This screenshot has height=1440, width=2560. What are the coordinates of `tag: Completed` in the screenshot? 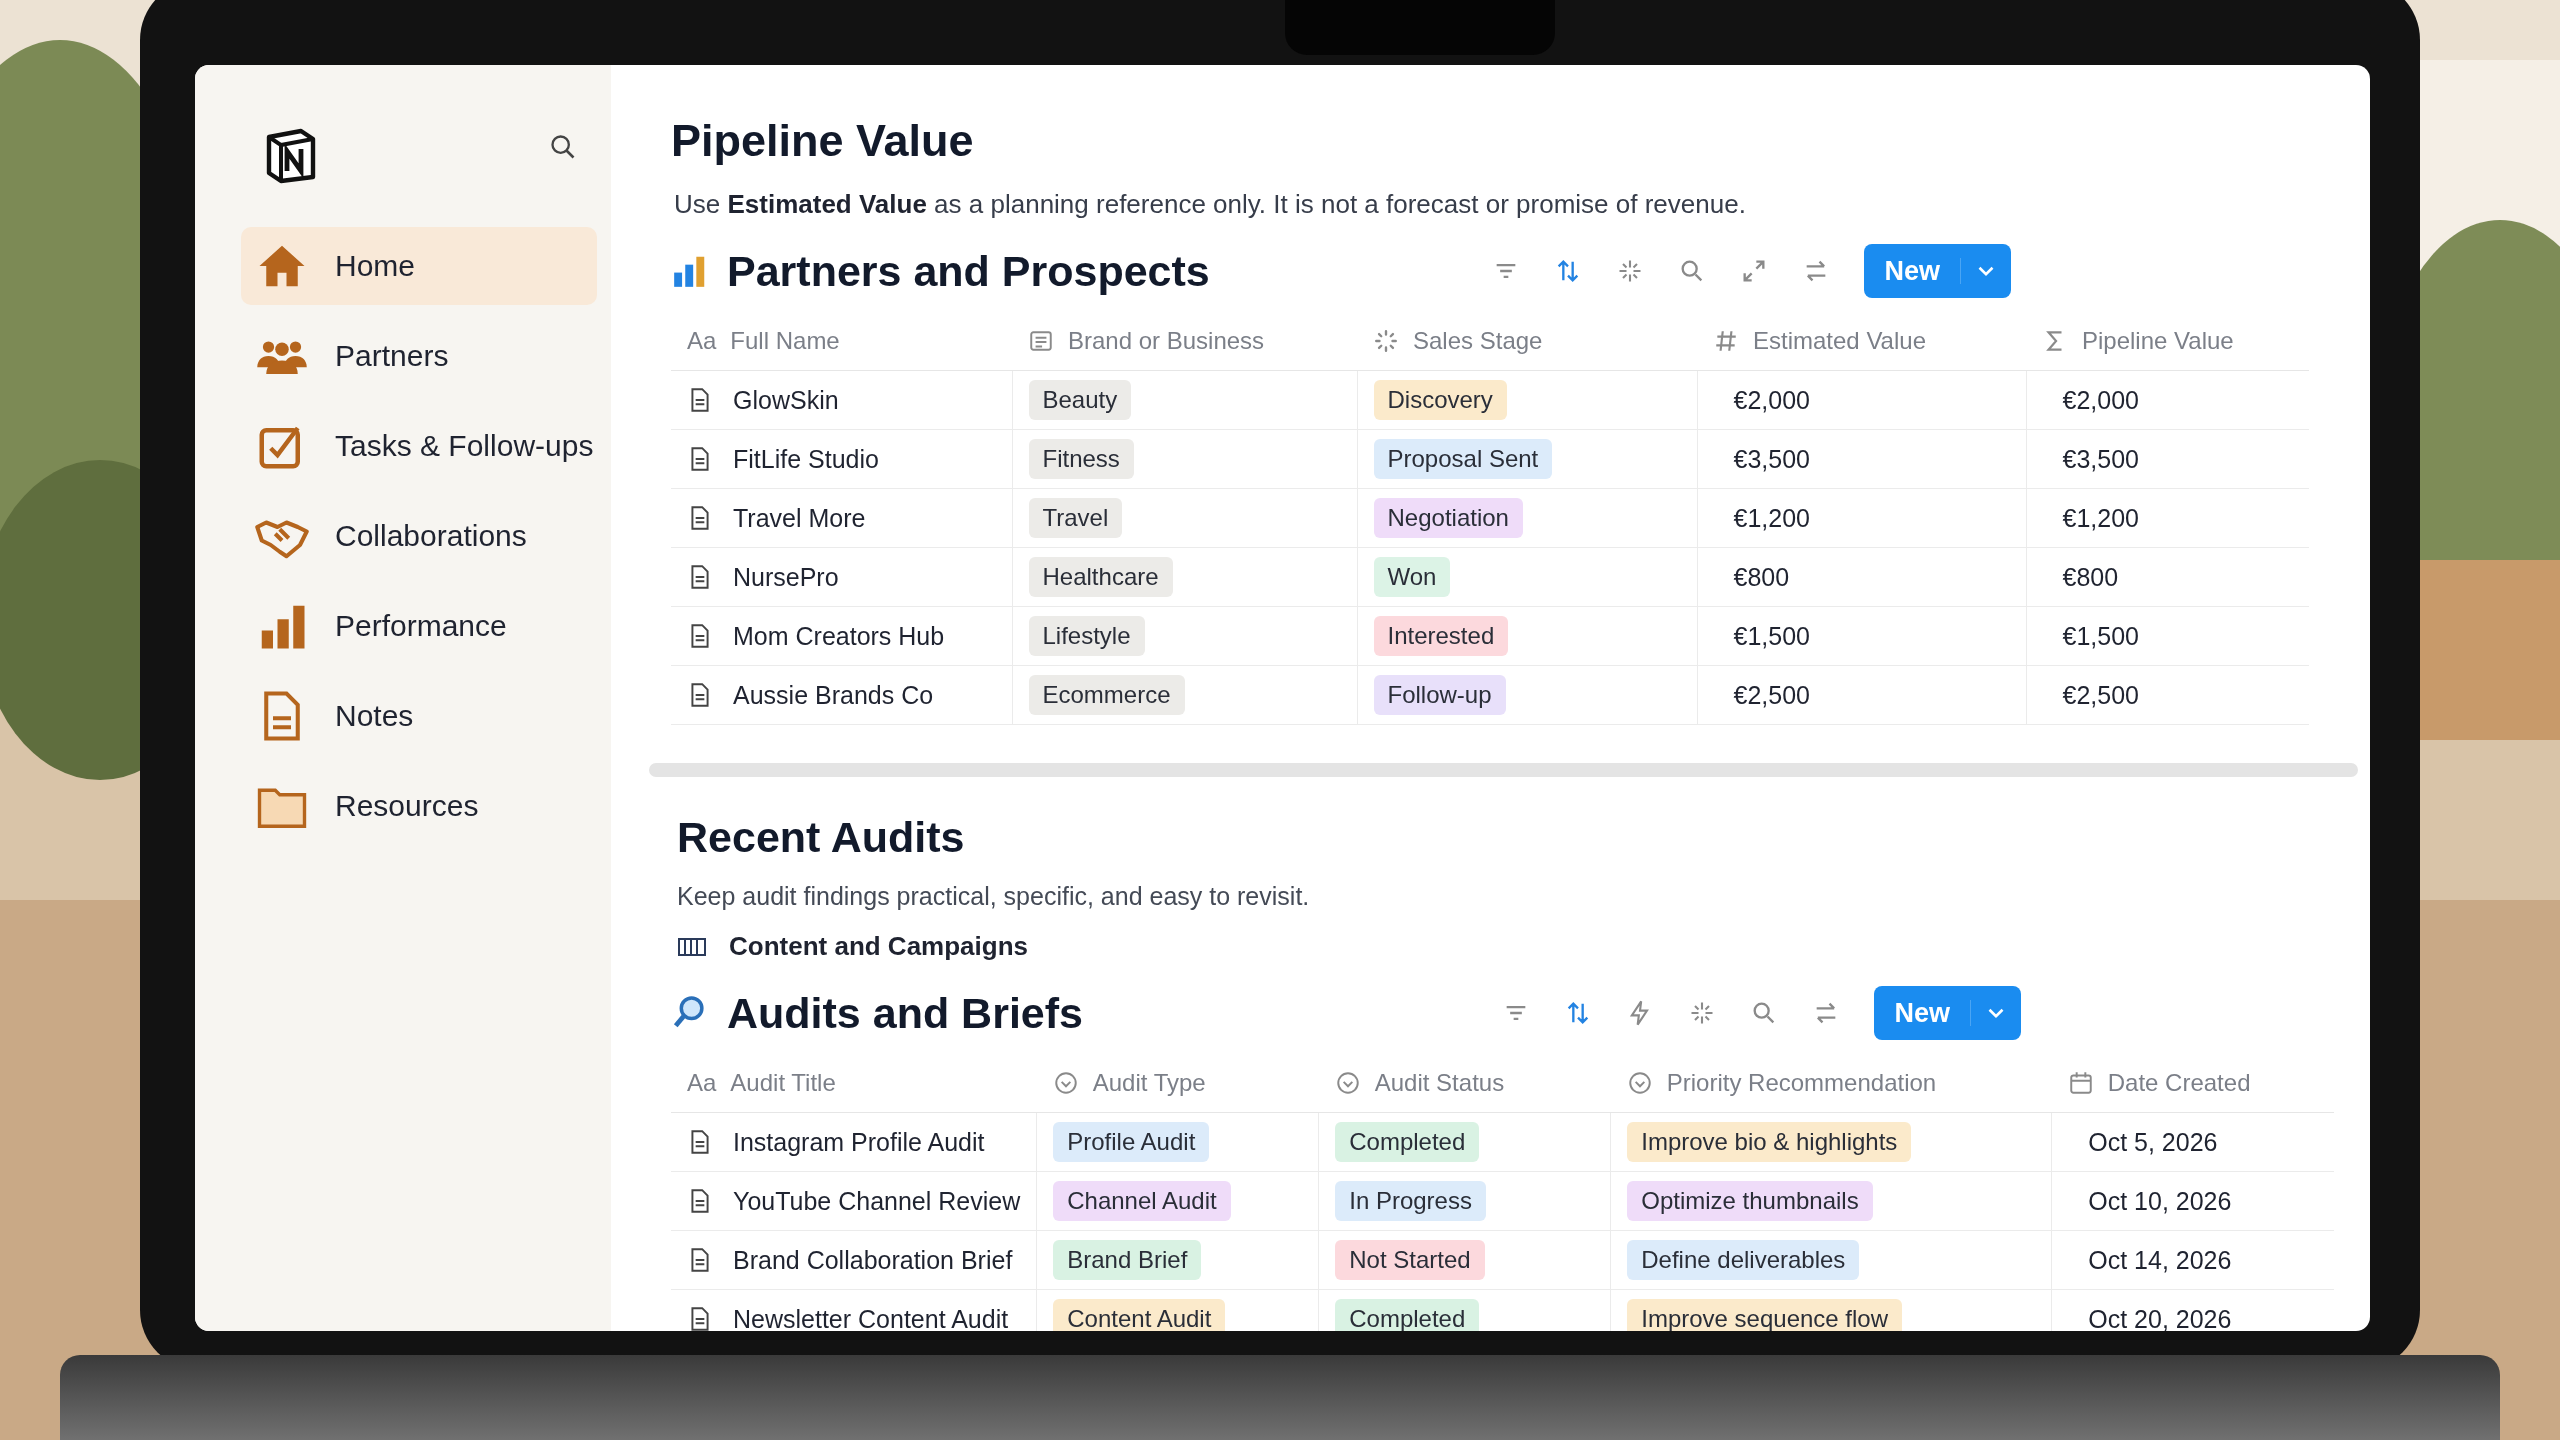 It's located at (1407, 1142).